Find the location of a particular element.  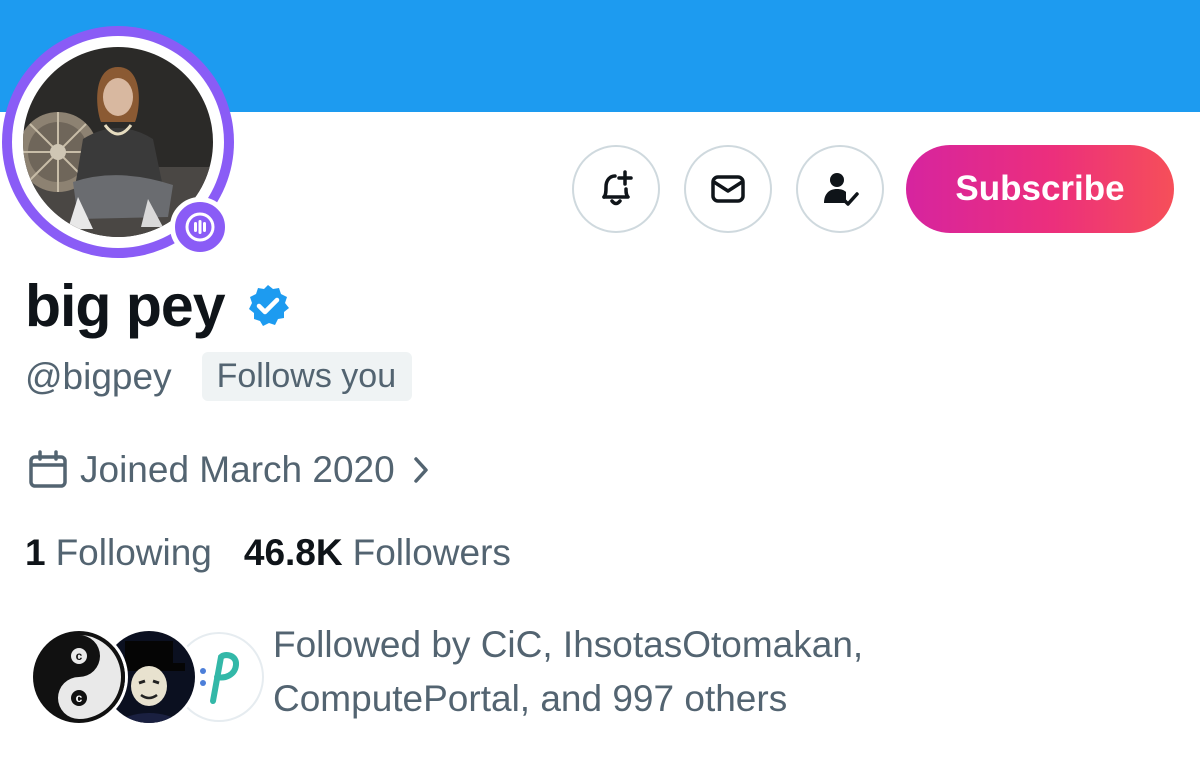

followers-count: 46.8K is located at coordinates (293, 552).